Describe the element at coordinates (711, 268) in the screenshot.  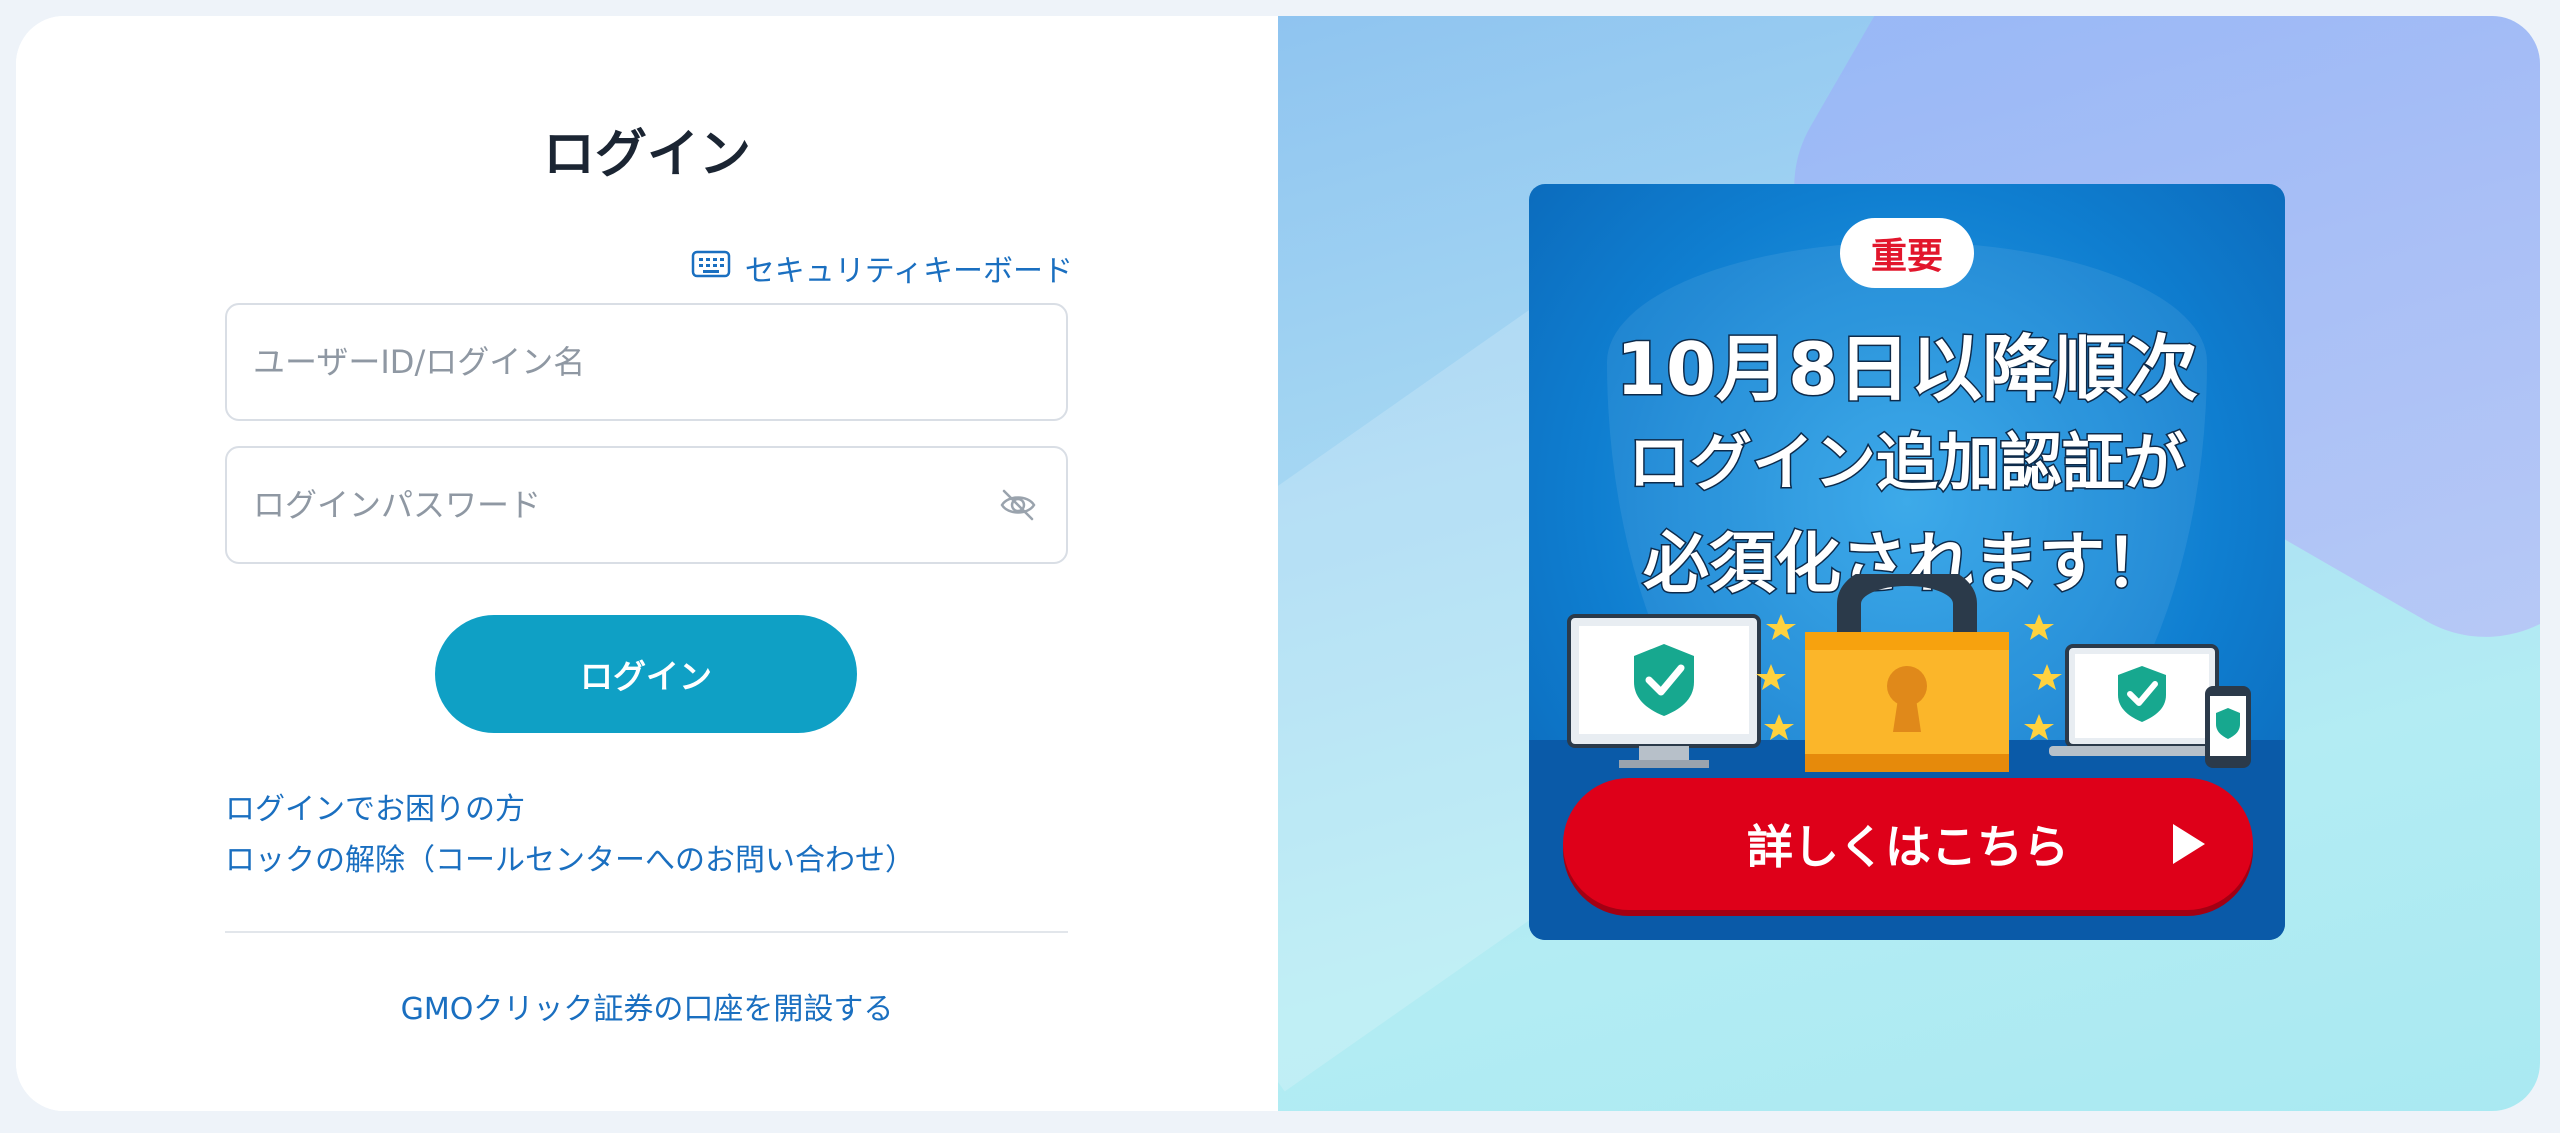
I see `keyboard-icon` at that location.